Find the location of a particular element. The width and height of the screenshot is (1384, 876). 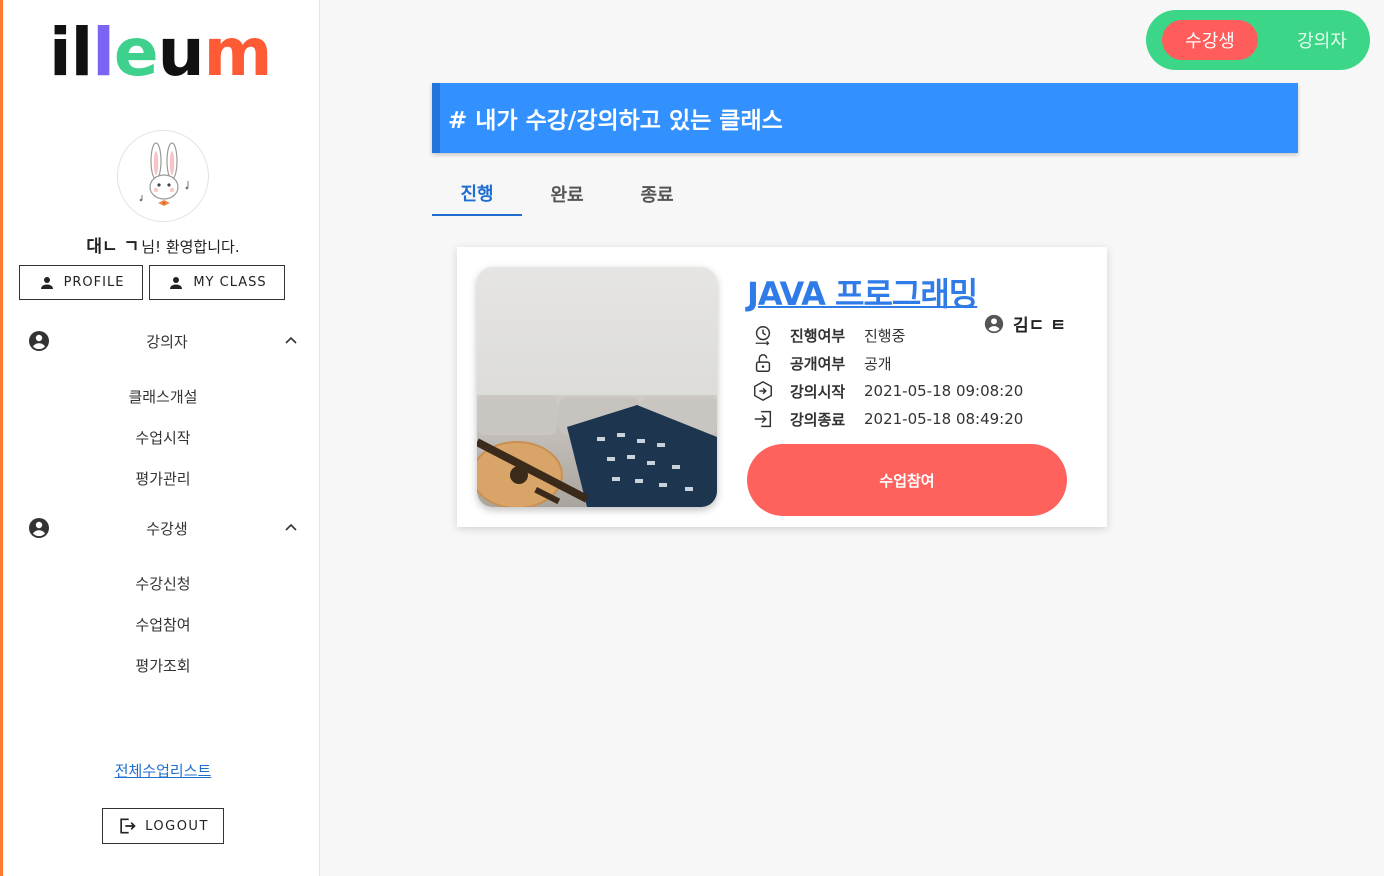

avatar is located at coordinates (163, 176).